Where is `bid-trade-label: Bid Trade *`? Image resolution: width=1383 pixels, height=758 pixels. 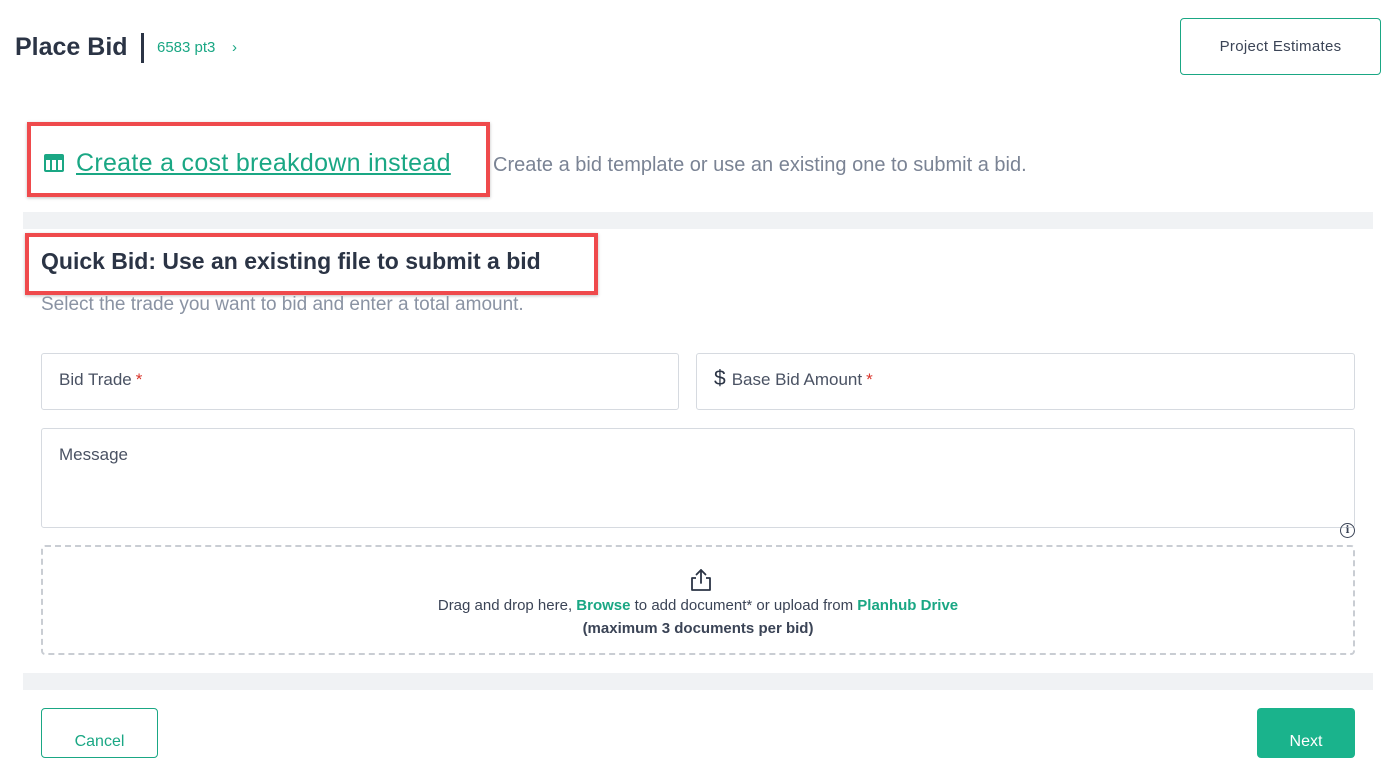 bid-trade-label: Bid Trade * is located at coordinates (101, 379).